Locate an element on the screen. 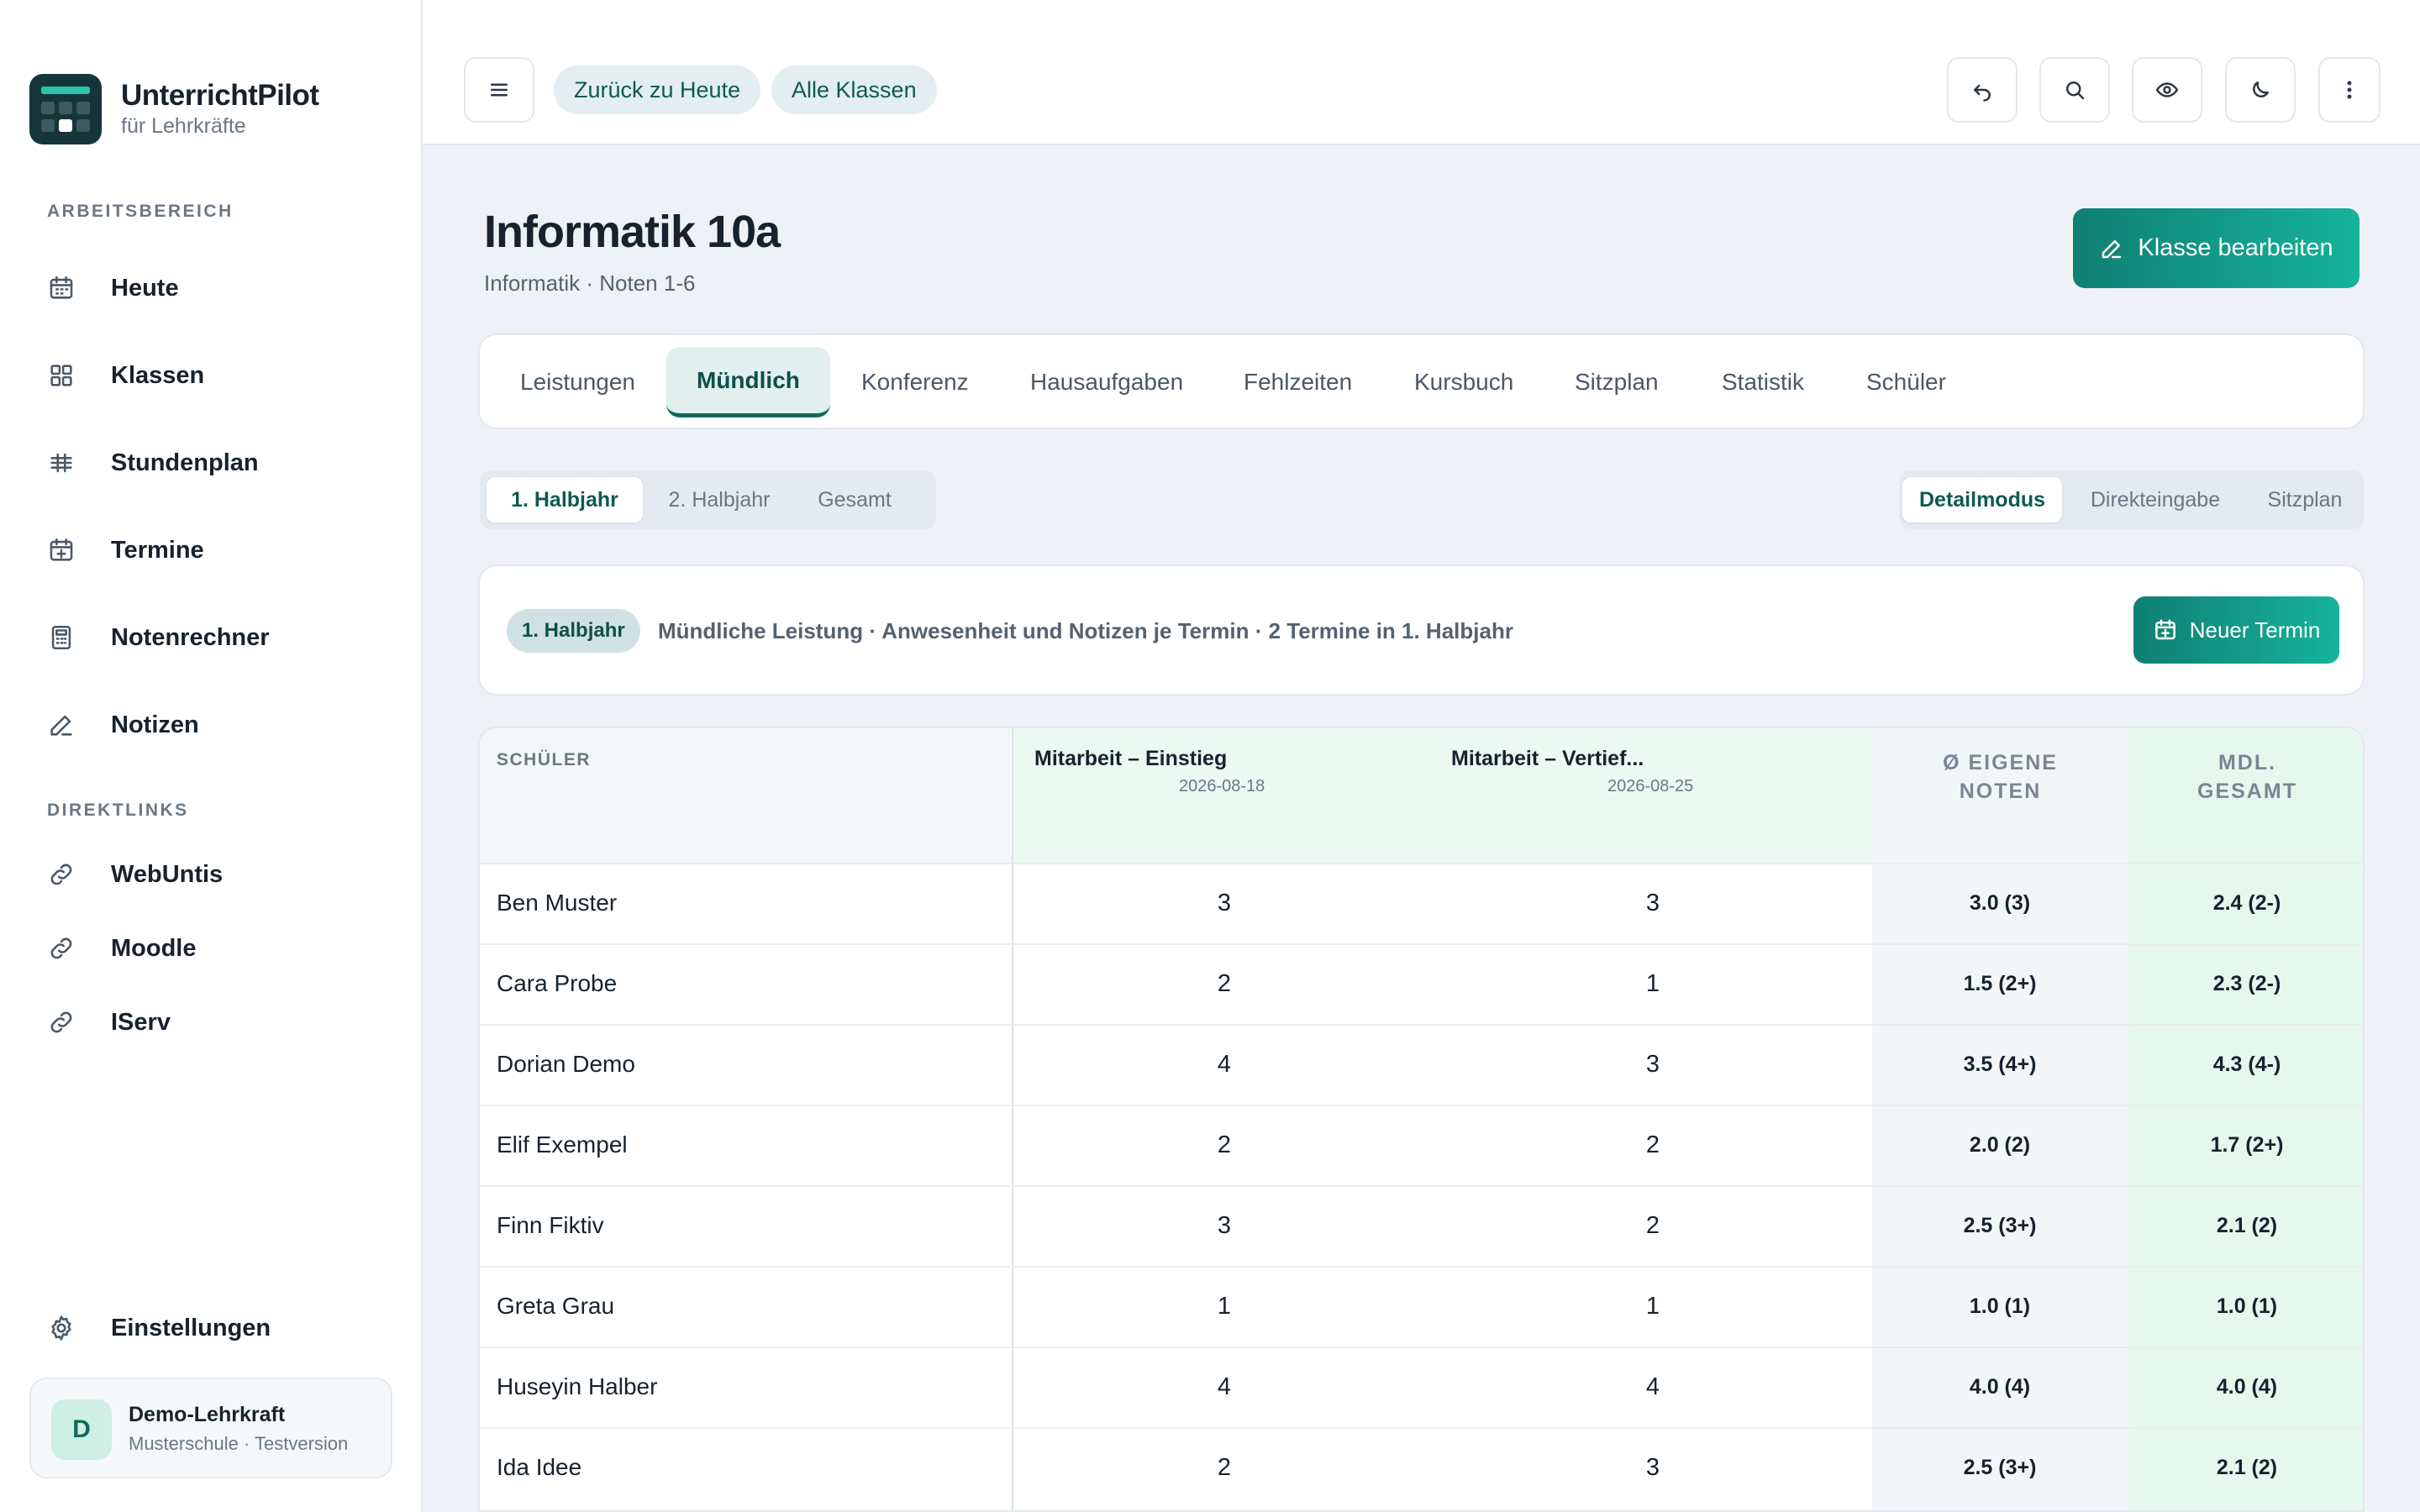 This screenshot has width=2420, height=1512. sidebar-item-heute: Heute is located at coordinates (224, 288).